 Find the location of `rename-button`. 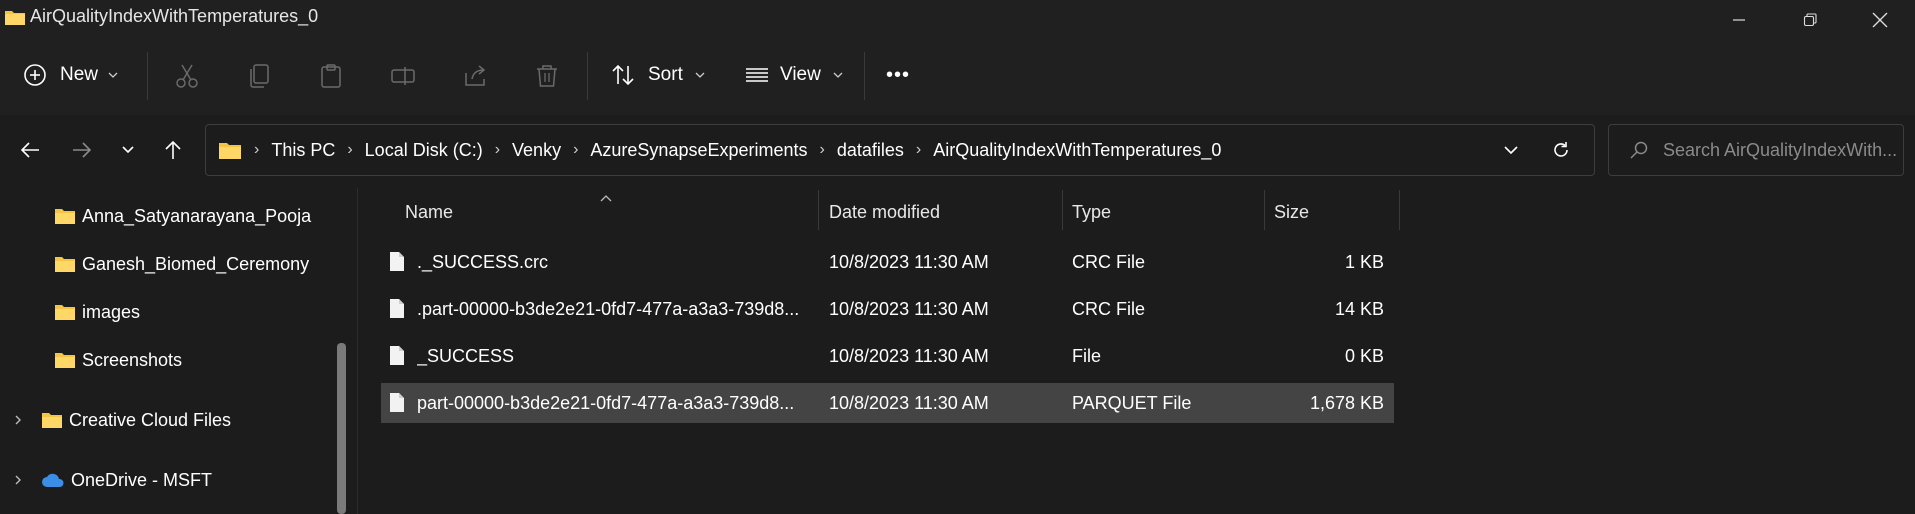

rename-button is located at coordinates (403, 76).